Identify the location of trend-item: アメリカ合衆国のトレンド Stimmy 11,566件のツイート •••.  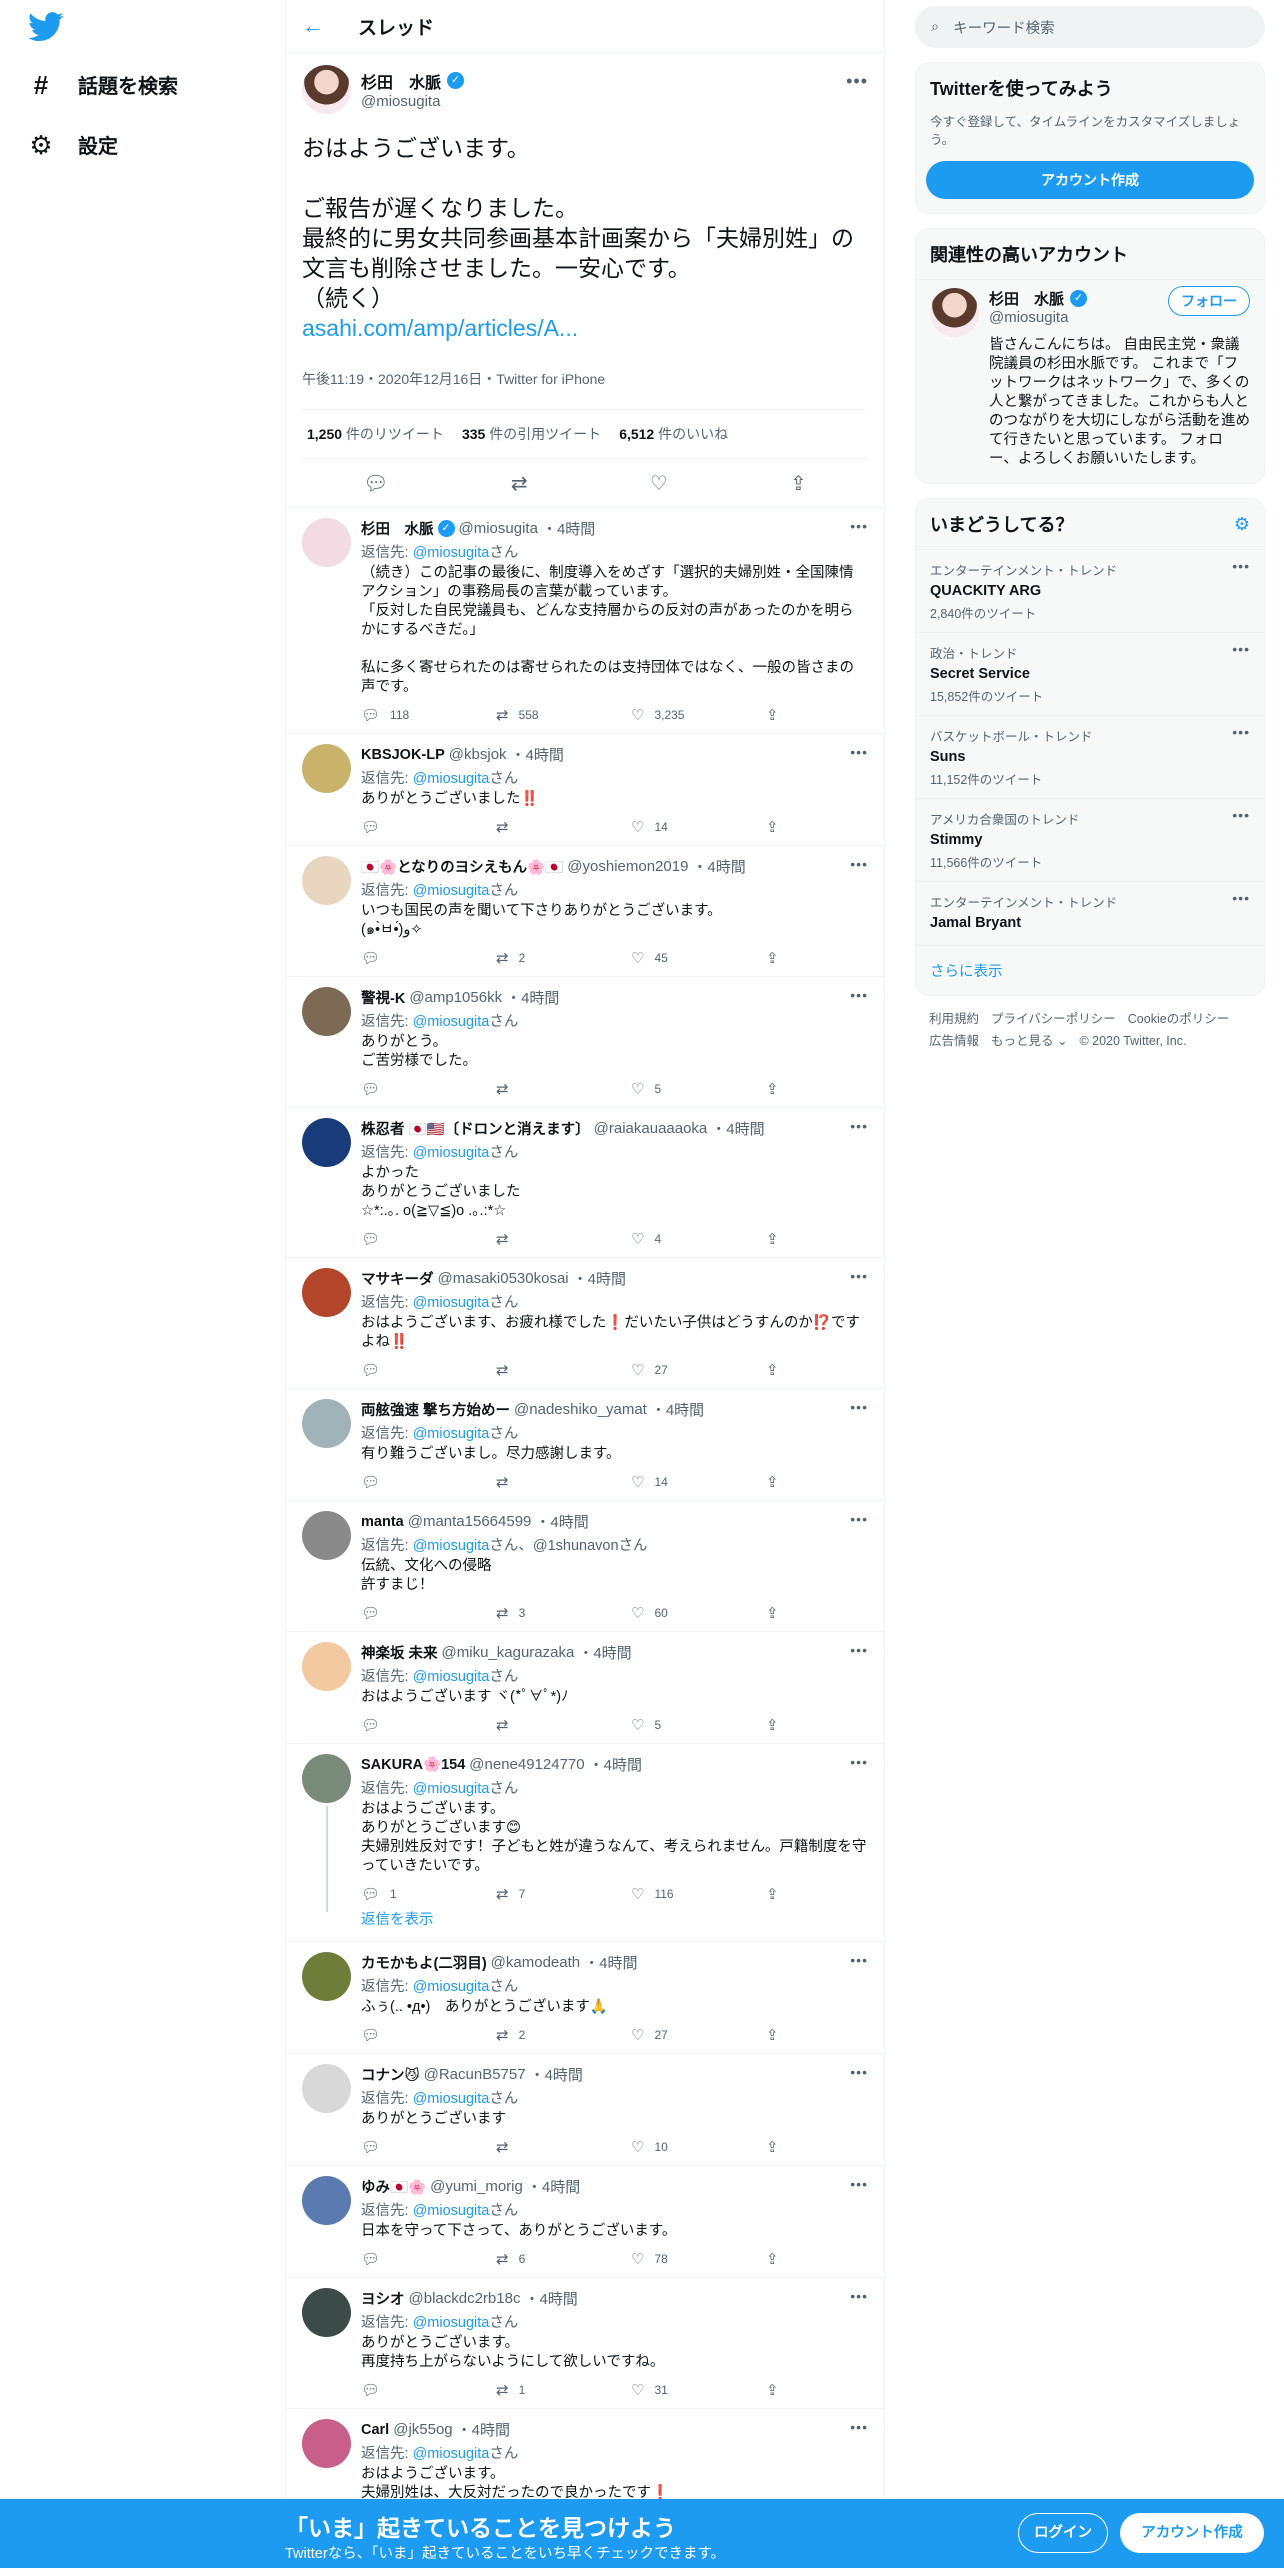
(1090, 840).